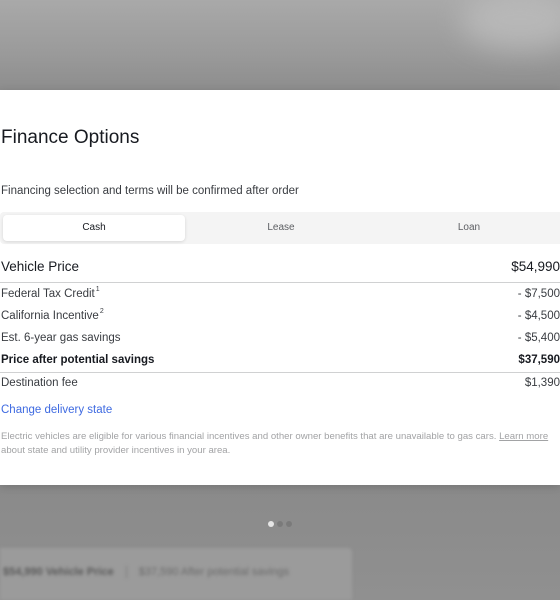 This screenshot has width=560, height=600. I want to click on vehicle-price-label: Vehicle Price, so click(40, 266).